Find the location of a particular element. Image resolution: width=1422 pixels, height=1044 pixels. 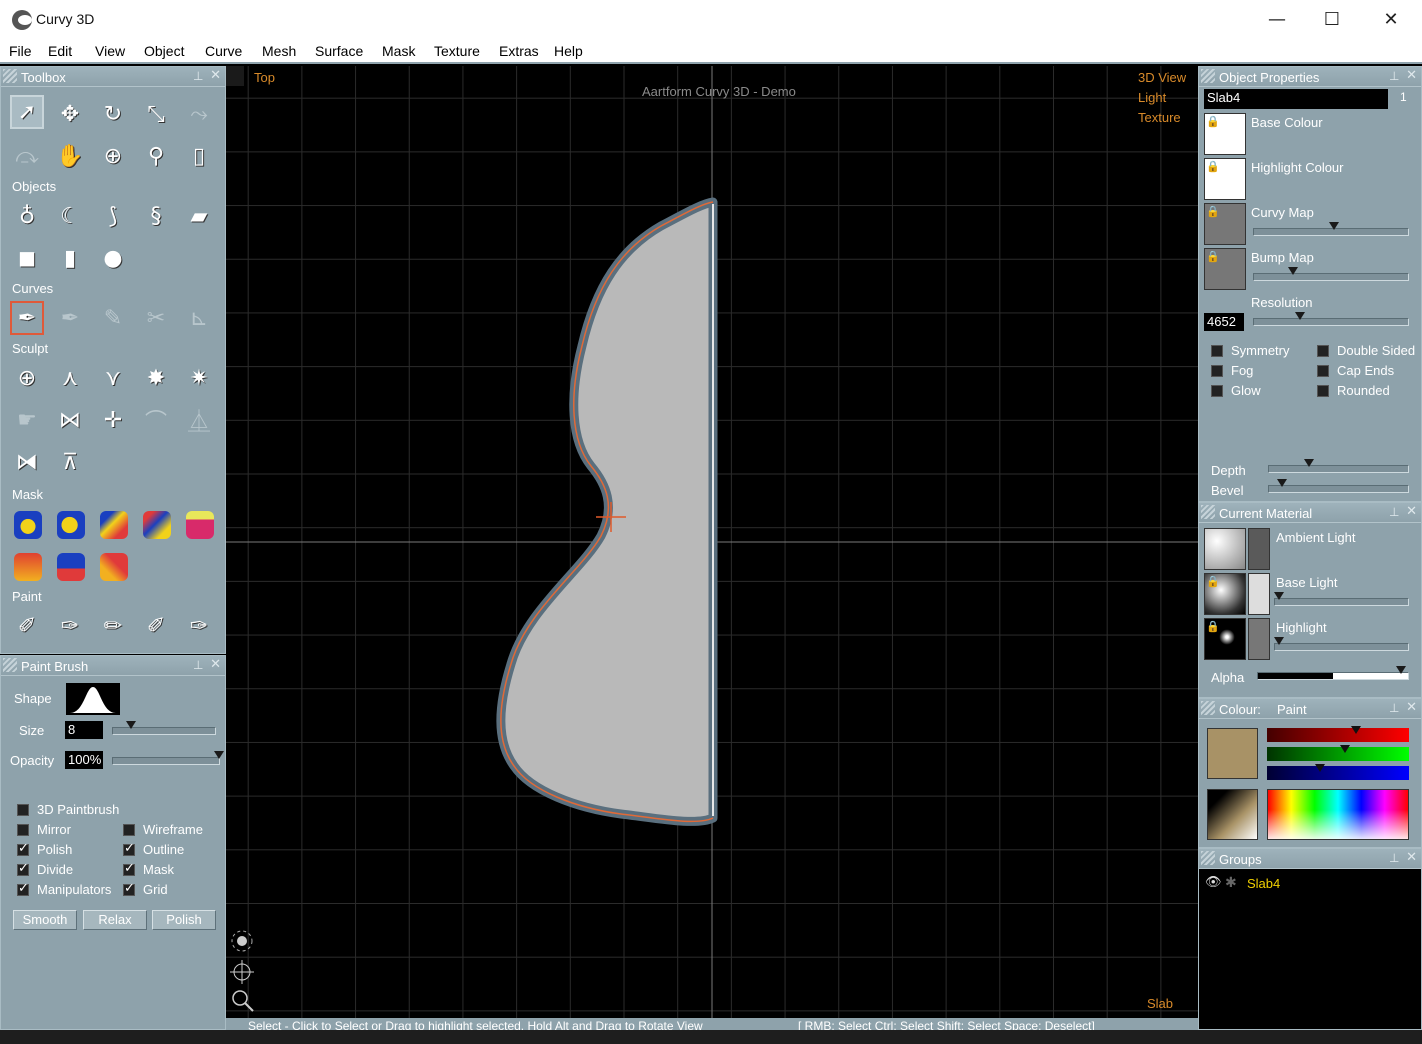

colour-mode: Paint is located at coordinates (1292, 709).